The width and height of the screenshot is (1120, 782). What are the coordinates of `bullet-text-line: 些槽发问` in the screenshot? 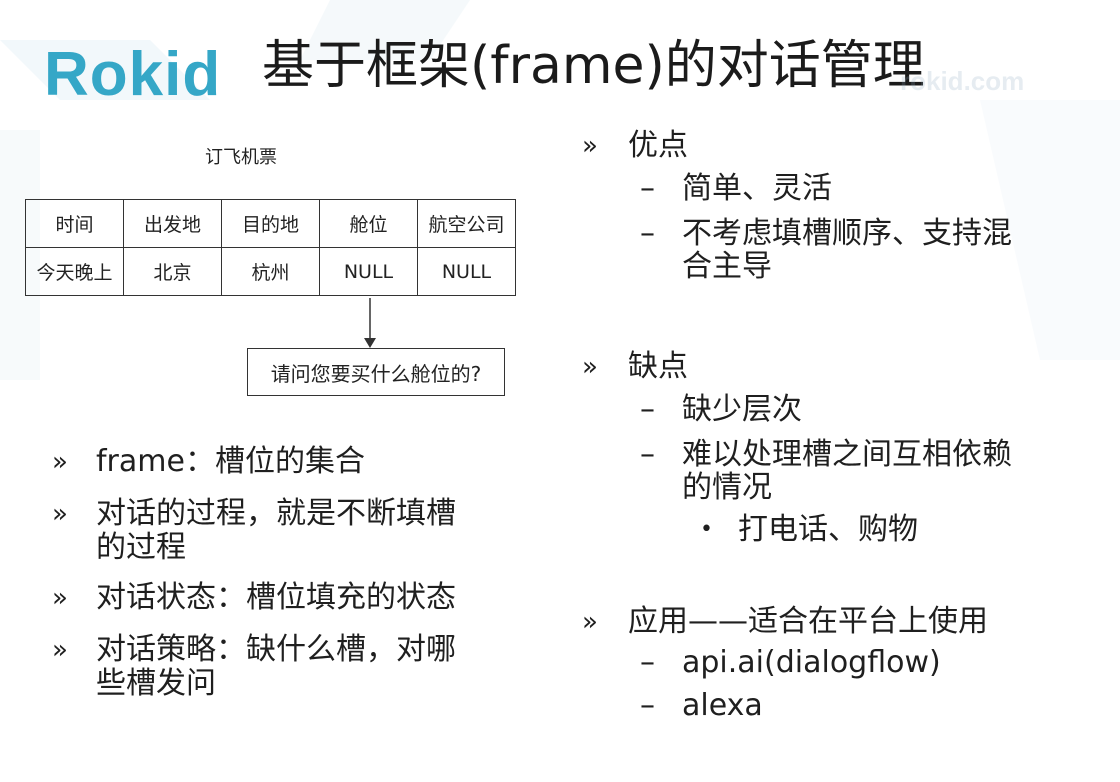 It's located at (156, 683).